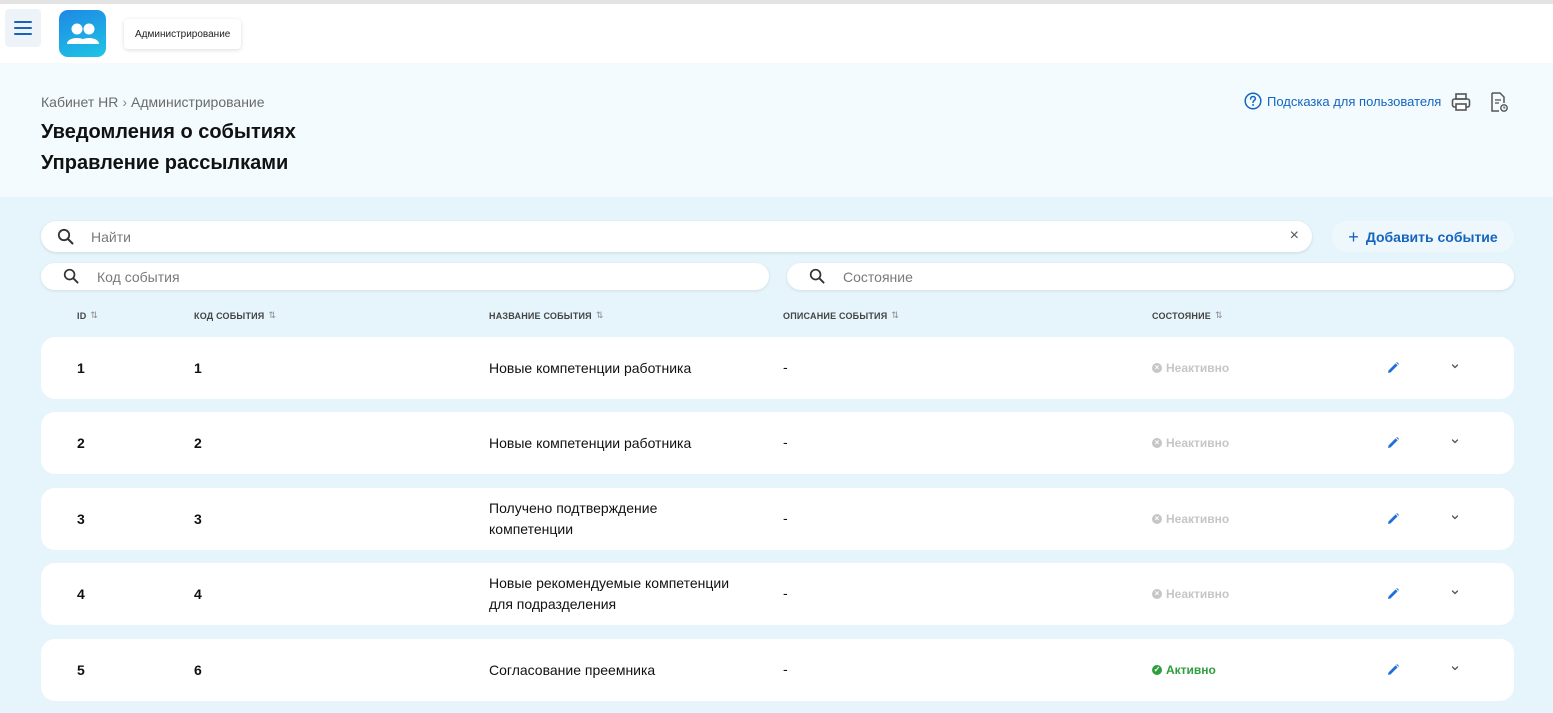 The height and width of the screenshot is (713, 1553). What do you see at coordinates (1499, 102) in the screenshot?
I see `export-document-icon` at bounding box center [1499, 102].